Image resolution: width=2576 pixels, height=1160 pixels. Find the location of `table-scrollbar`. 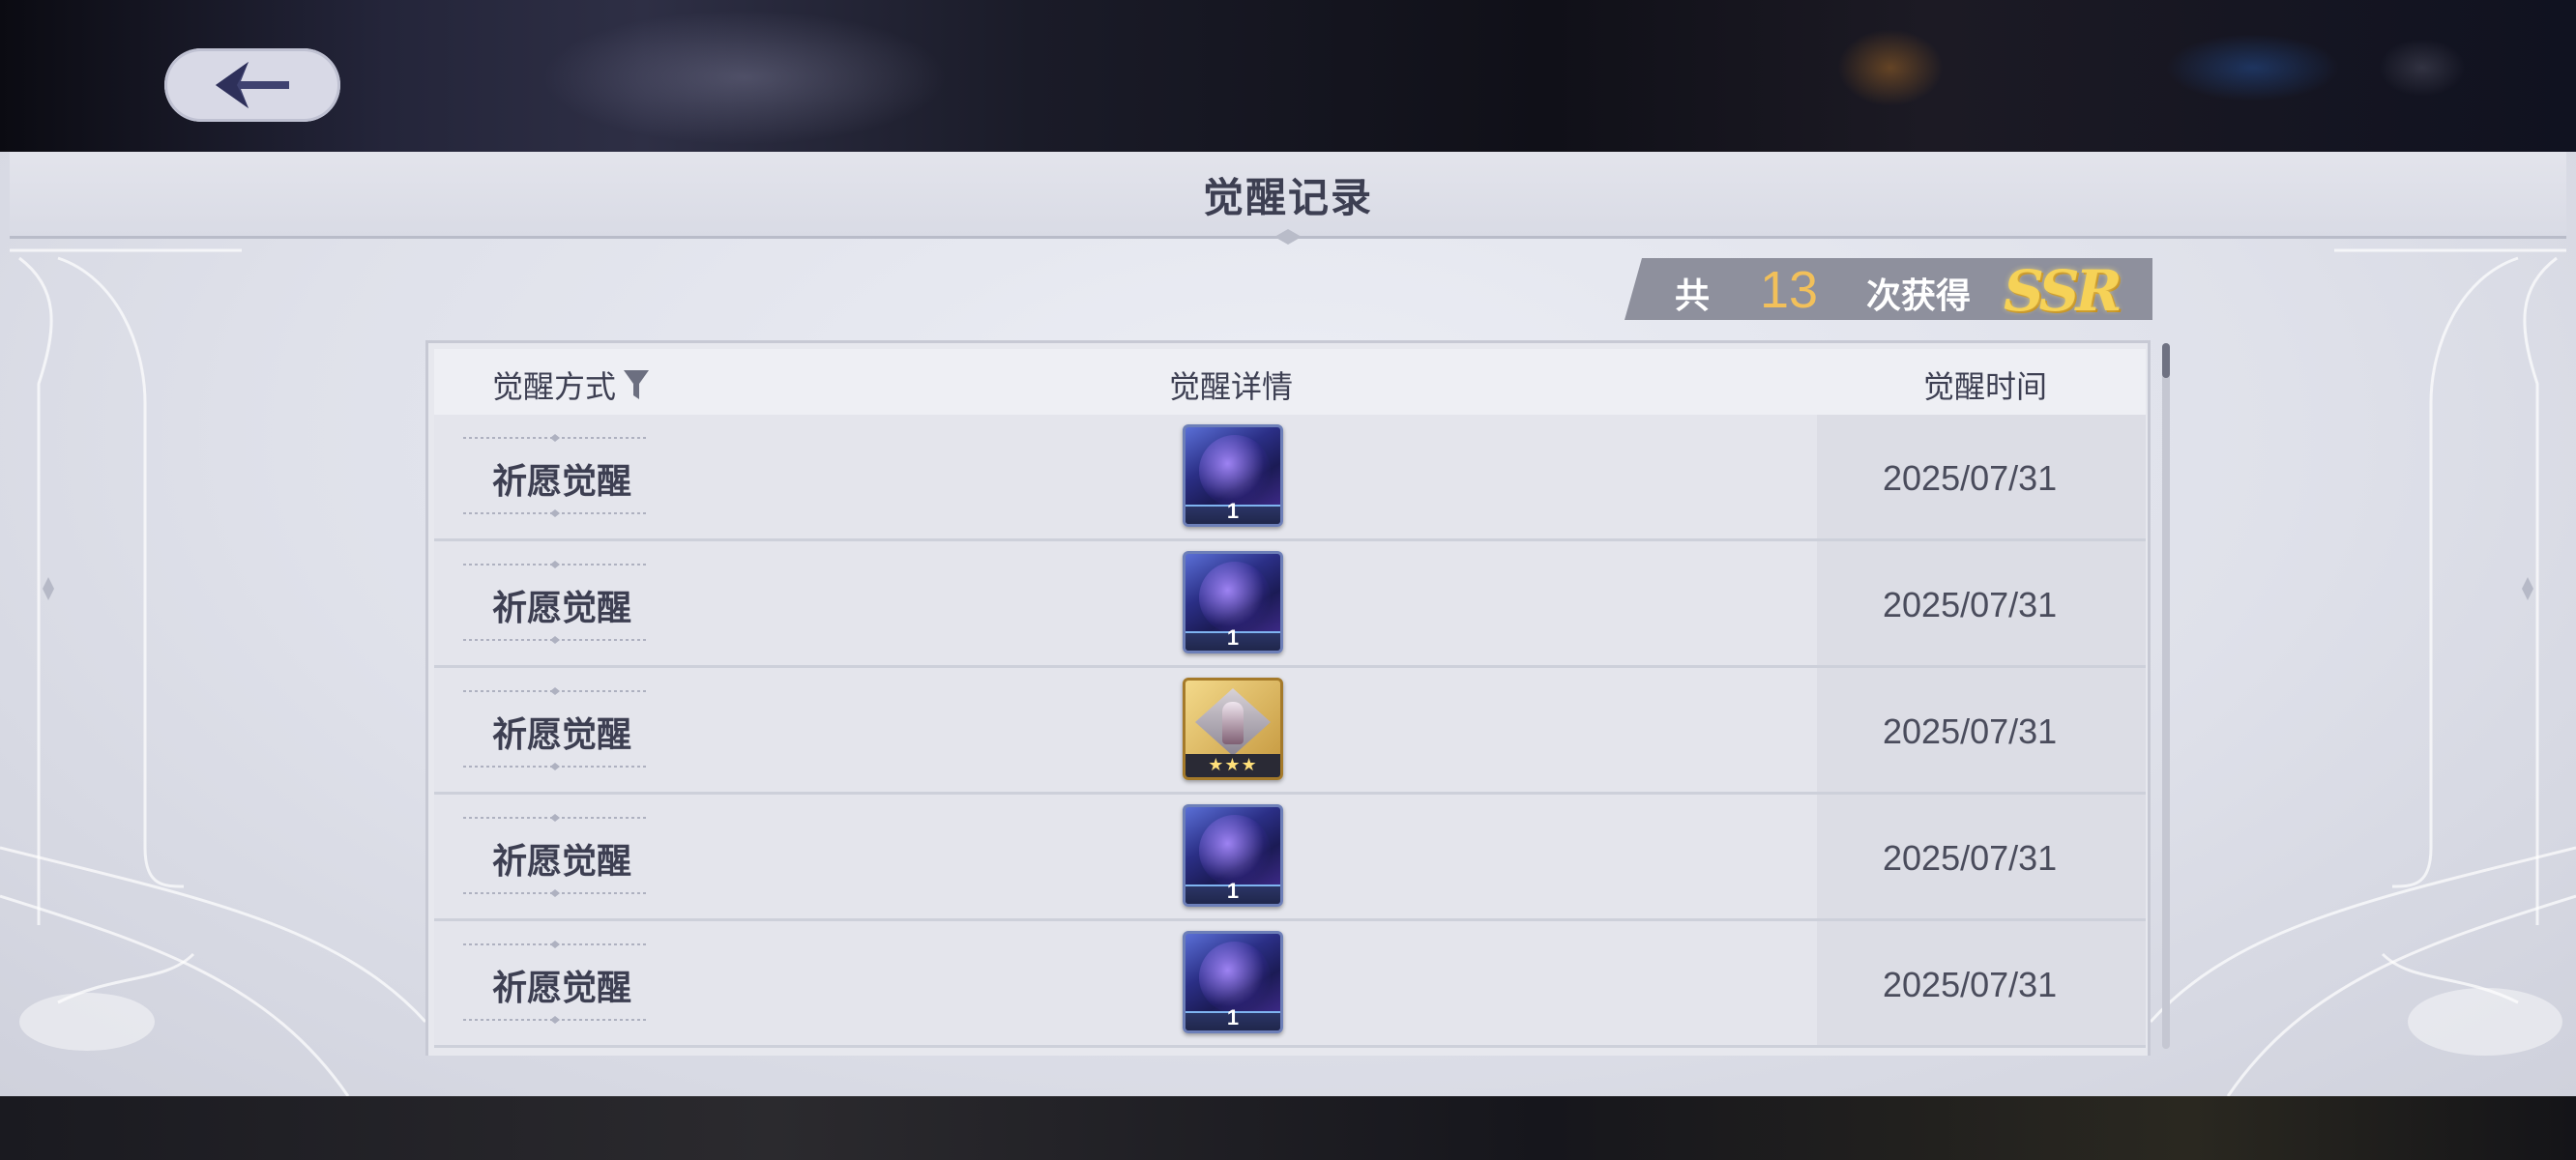

table-scrollbar is located at coordinates (2166, 696).